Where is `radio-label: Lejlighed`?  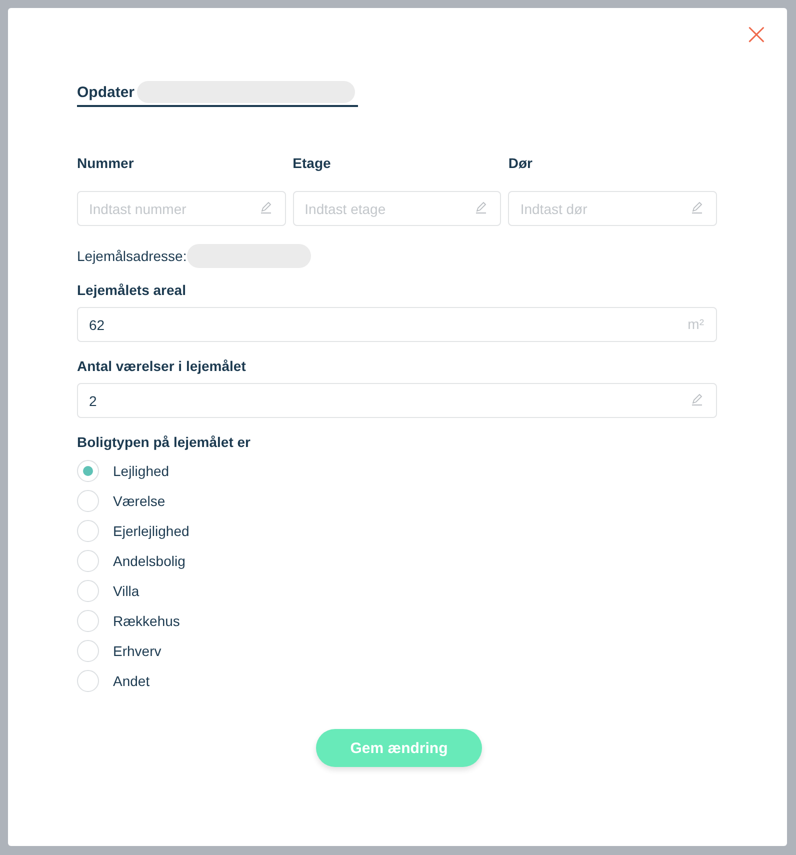
radio-label: Lejlighed is located at coordinates (141, 471).